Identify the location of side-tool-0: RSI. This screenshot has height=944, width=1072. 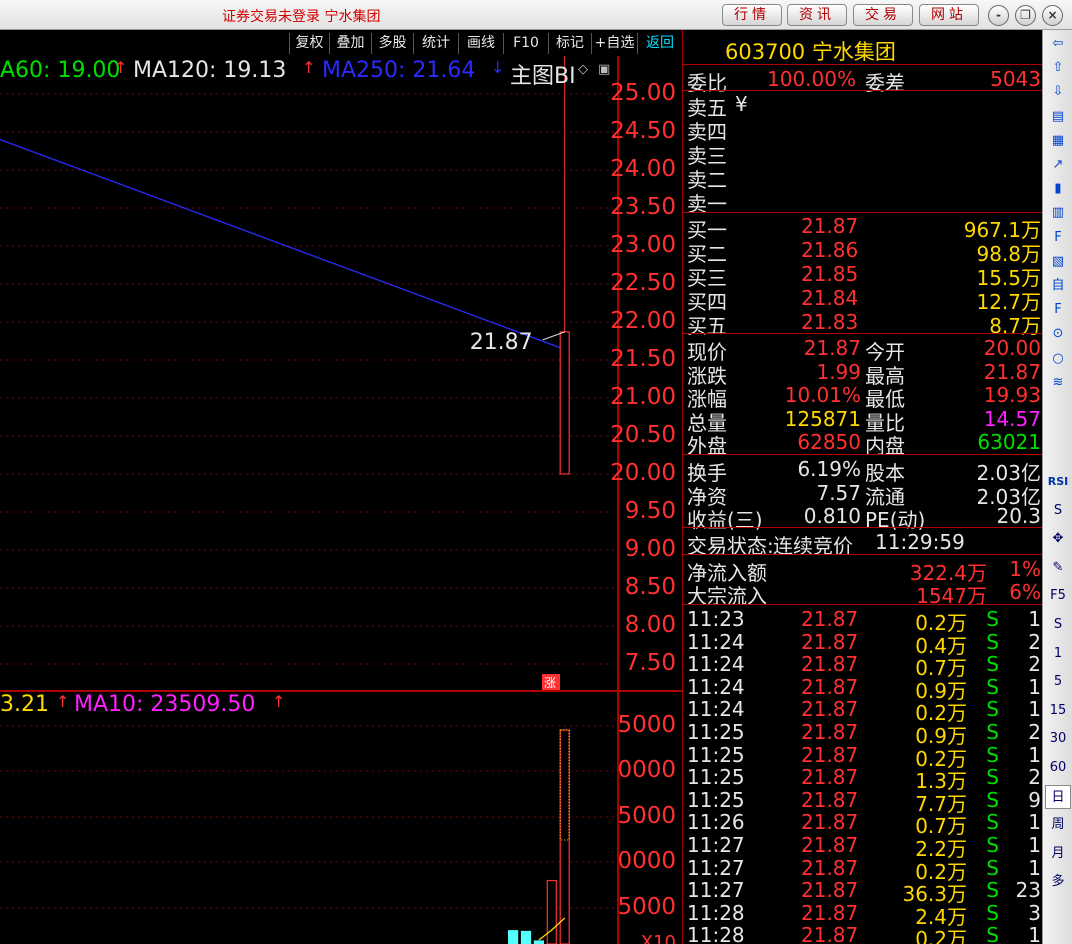
(1058, 482).